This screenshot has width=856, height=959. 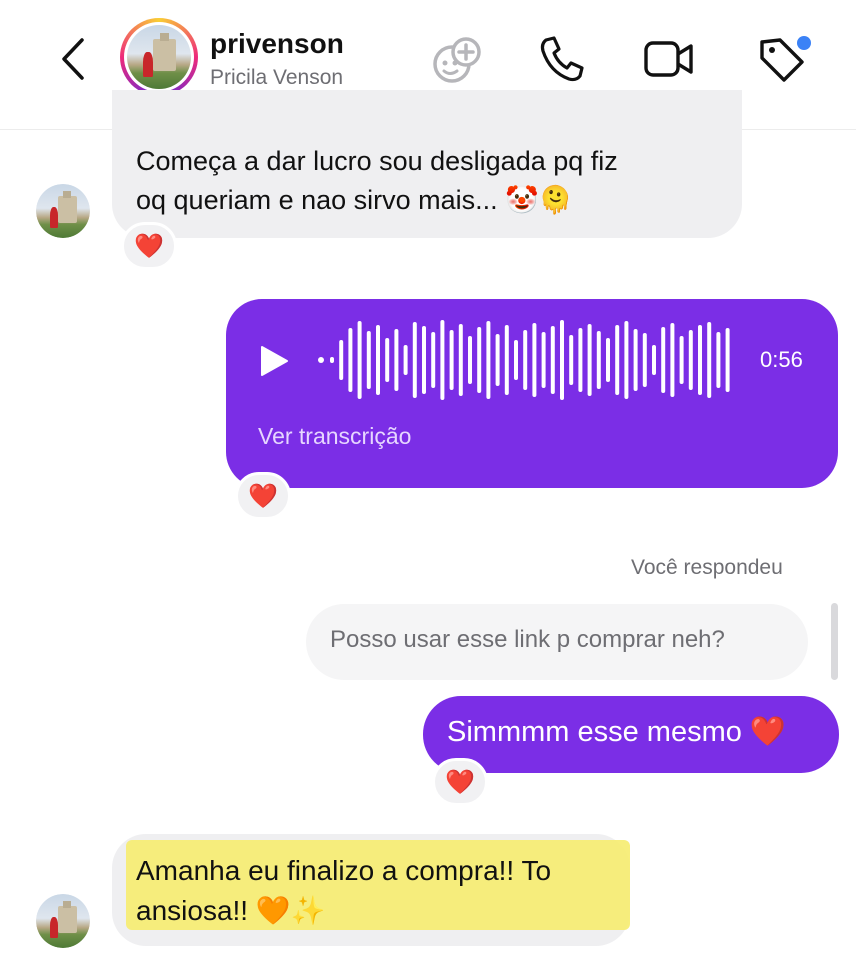 I want to click on reply-indicator-bar, so click(x=834, y=641).